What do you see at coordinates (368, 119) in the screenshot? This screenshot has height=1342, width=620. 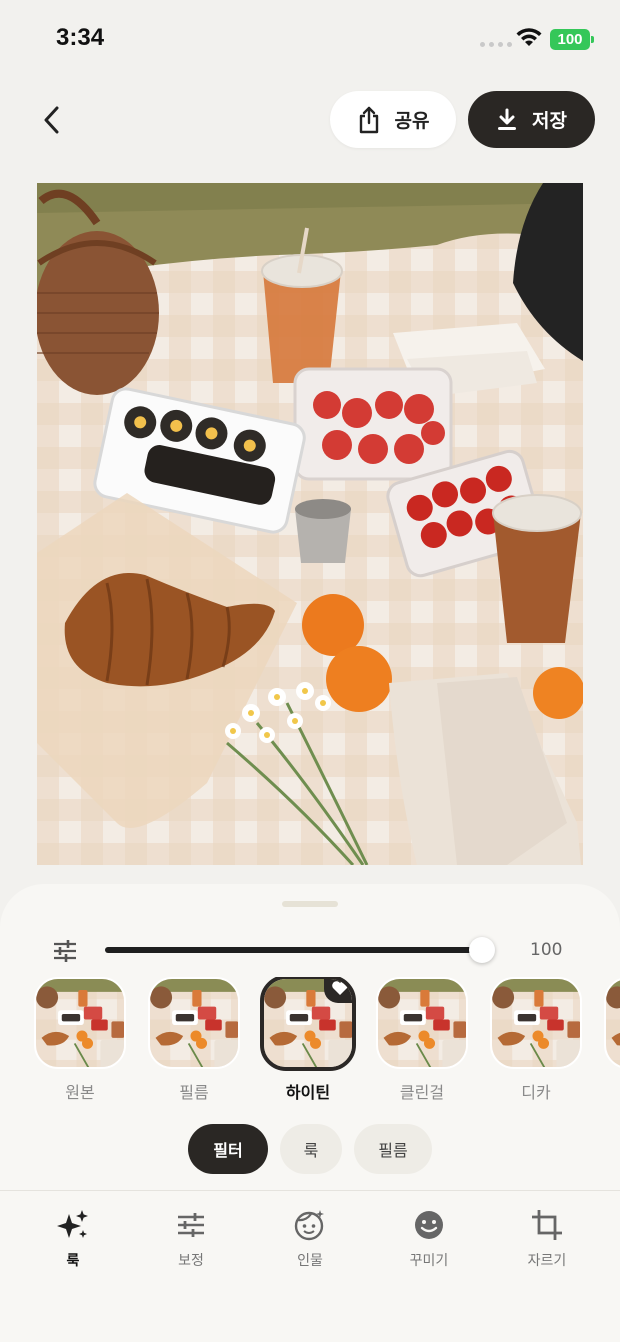 I see `share-icon` at bounding box center [368, 119].